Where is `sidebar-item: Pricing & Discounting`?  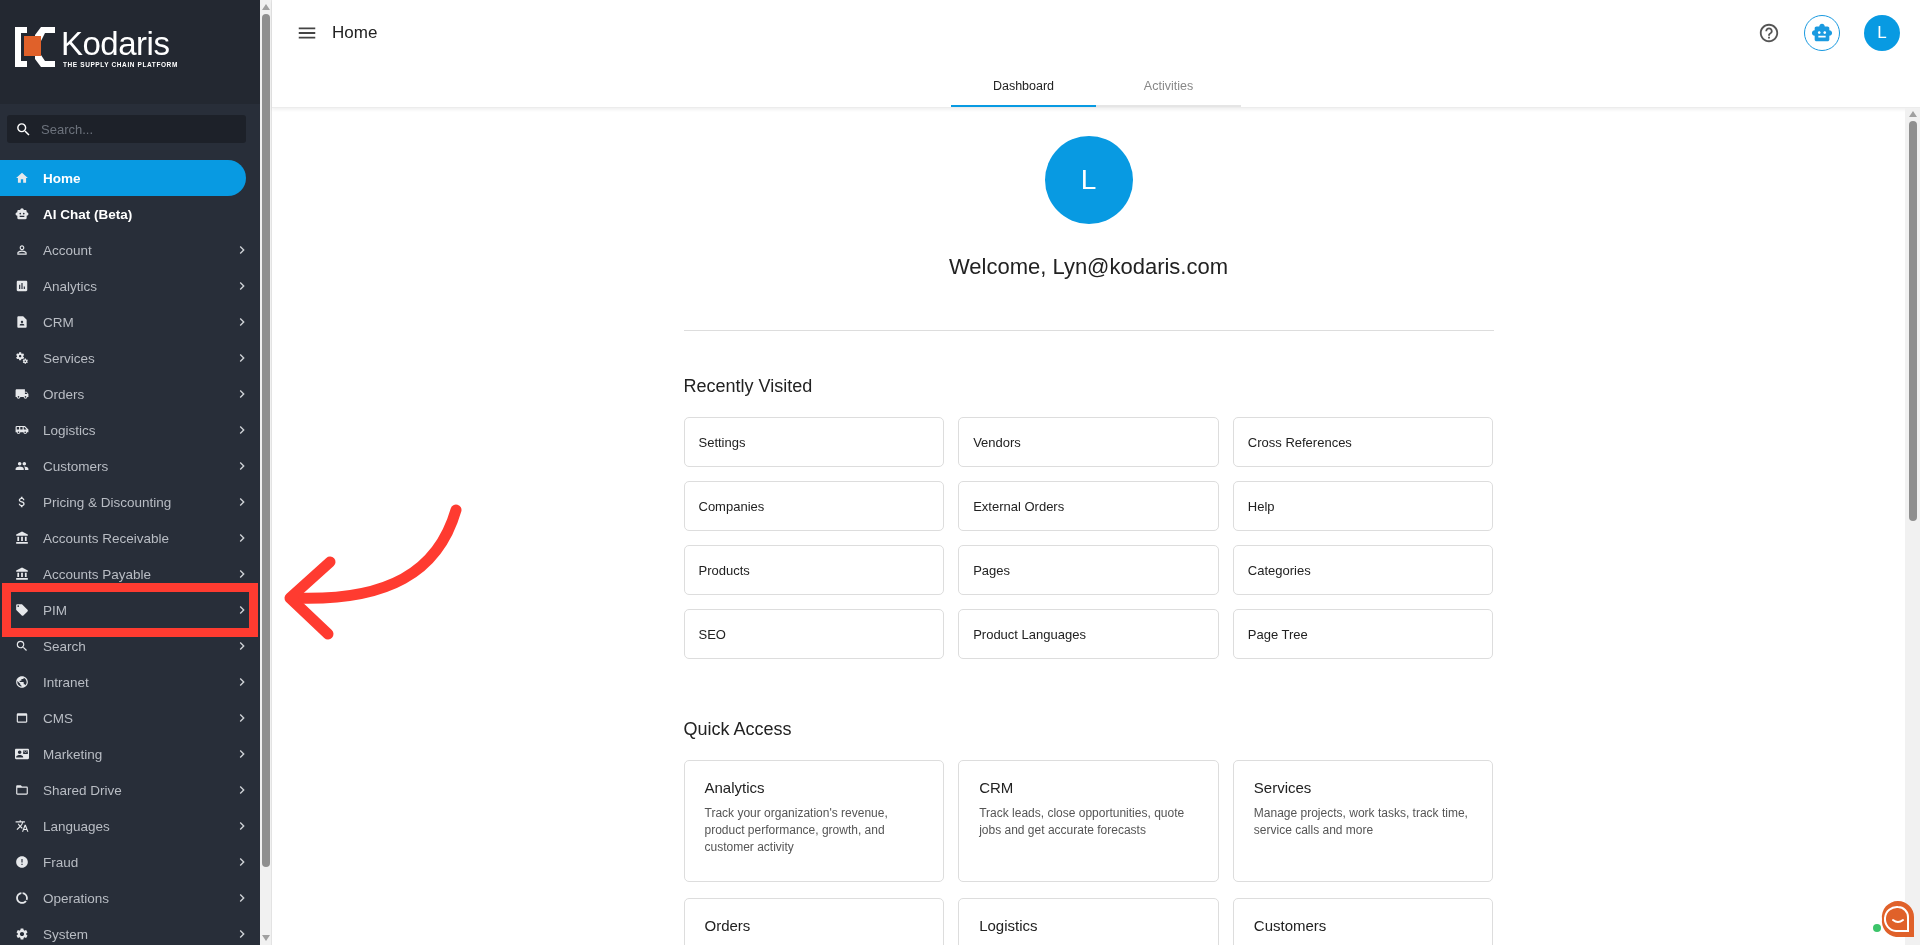 sidebar-item: Pricing & Discounting is located at coordinates (130, 502).